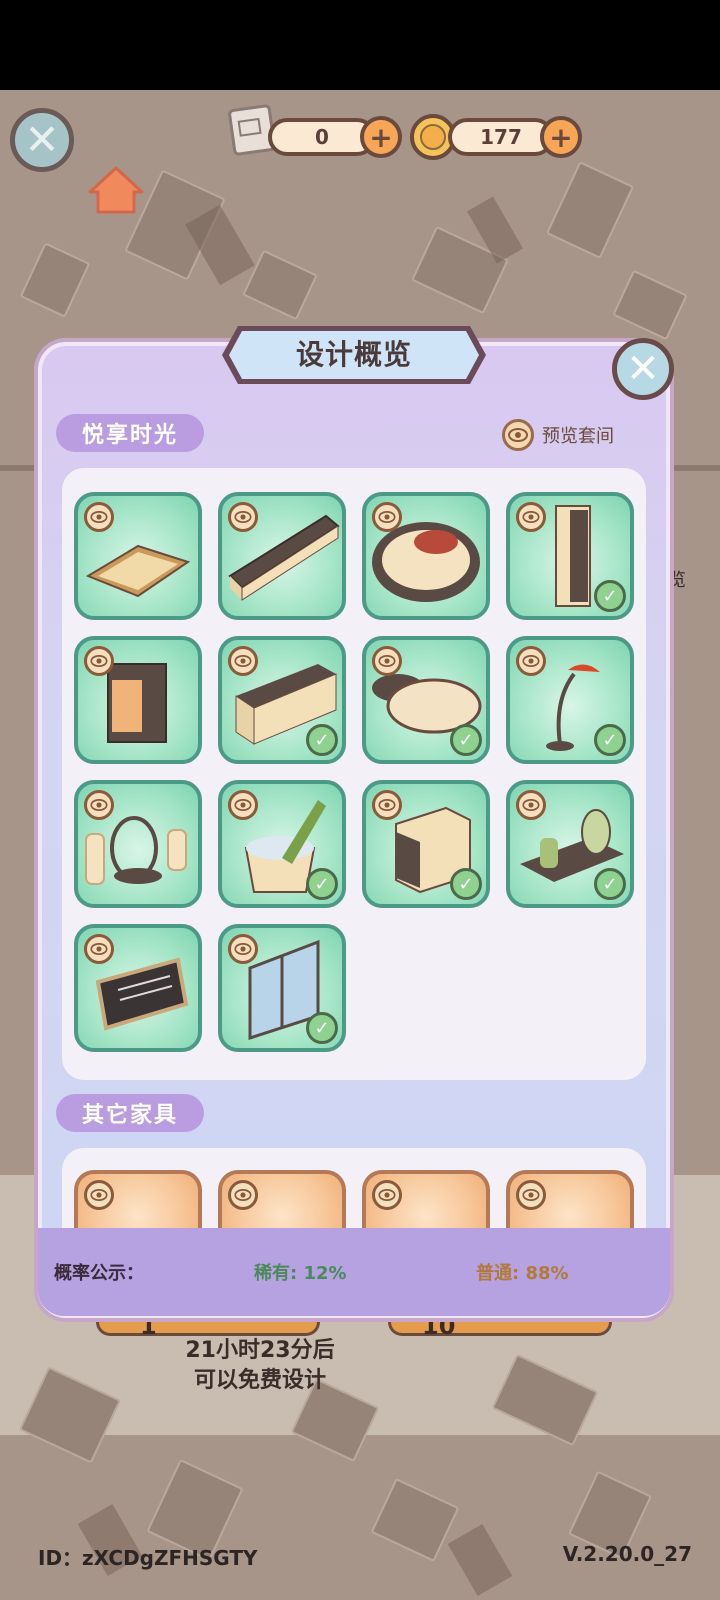 This screenshot has width=720, height=1600. Describe the element at coordinates (138, 700) in the screenshot. I see `item-tile-hotpot-cart` at that location.